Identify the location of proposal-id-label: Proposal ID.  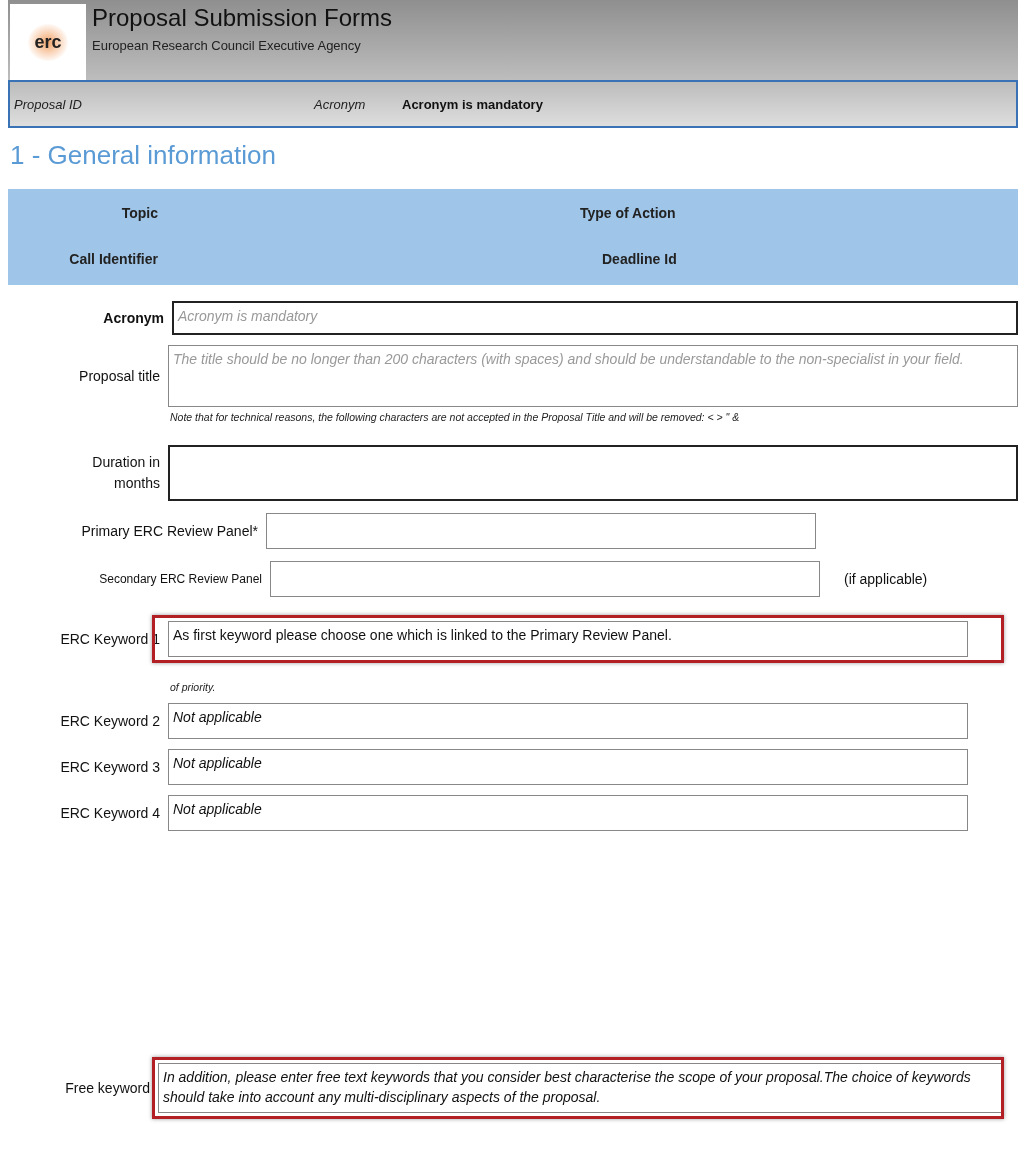
(48, 104).